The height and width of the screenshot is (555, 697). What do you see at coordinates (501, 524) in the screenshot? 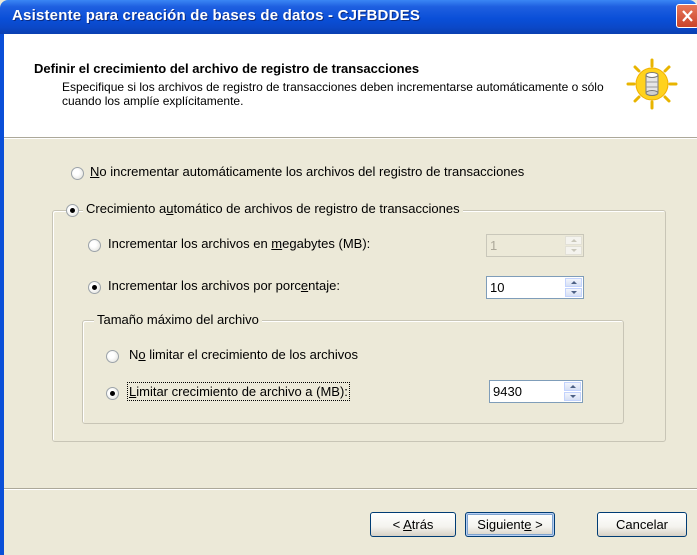
I see `label-part: Siguient` at bounding box center [501, 524].